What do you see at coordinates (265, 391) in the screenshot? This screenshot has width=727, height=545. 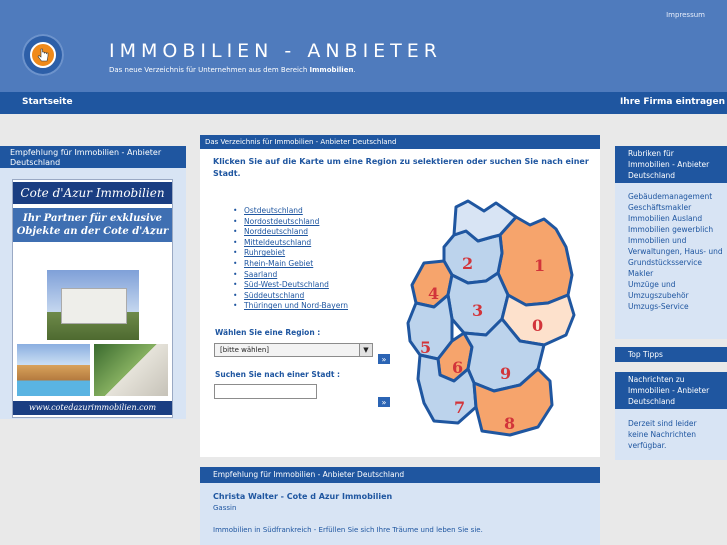 I see `city-search-input` at bounding box center [265, 391].